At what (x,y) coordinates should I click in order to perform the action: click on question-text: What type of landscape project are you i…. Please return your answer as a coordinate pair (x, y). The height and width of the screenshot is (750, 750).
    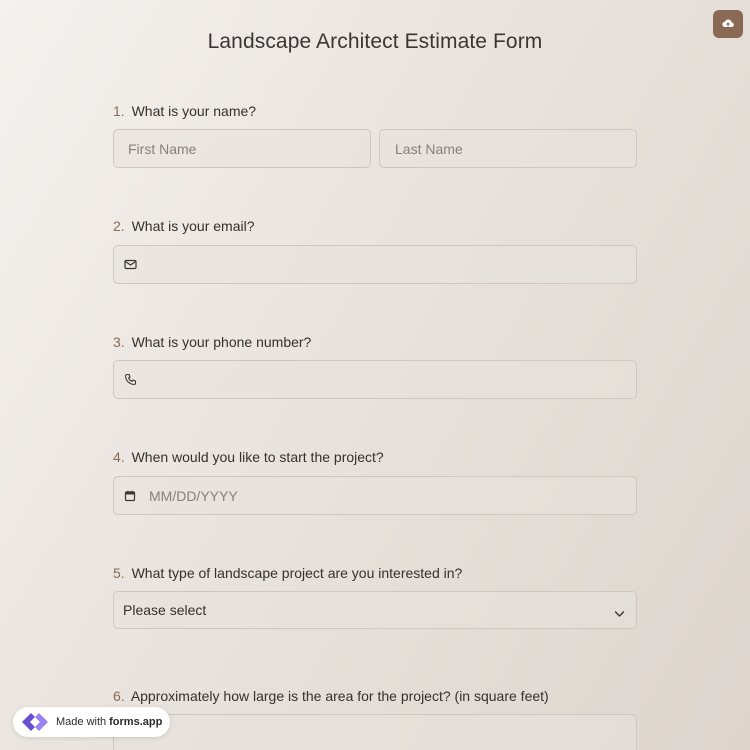
    Looking at the image, I should click on (297, 573).